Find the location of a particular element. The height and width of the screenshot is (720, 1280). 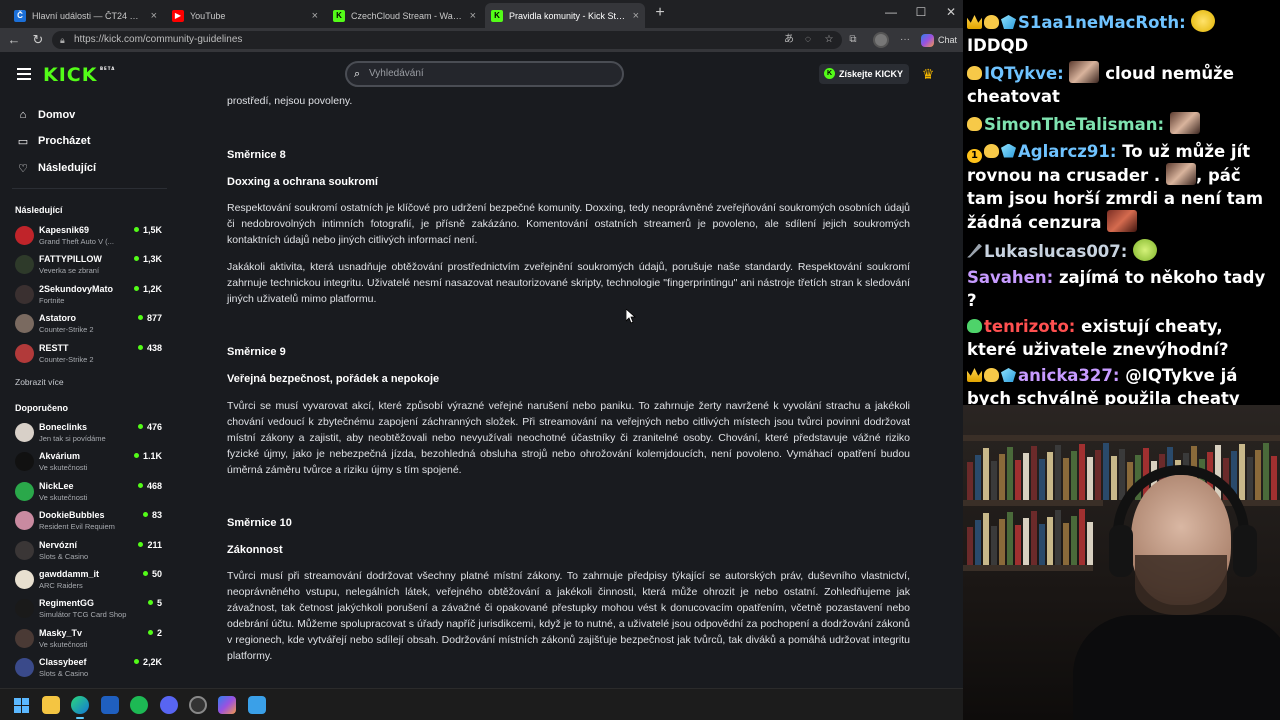

channel-item: Boneclinks Jen tak si povídáme 476 is located at coordinates (90, 433).